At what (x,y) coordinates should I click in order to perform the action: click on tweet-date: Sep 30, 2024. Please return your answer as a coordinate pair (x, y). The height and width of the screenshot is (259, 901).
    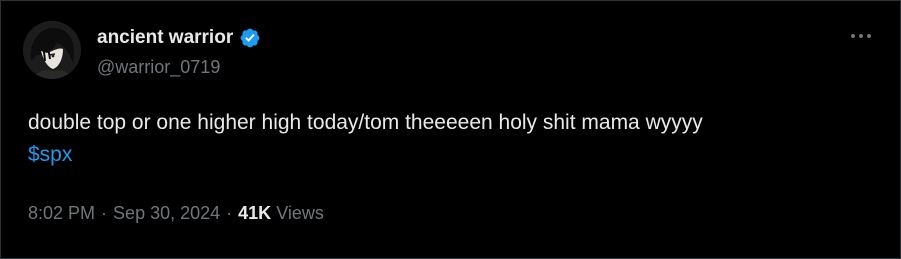
    Looking at the image, I should click on (166, 213).